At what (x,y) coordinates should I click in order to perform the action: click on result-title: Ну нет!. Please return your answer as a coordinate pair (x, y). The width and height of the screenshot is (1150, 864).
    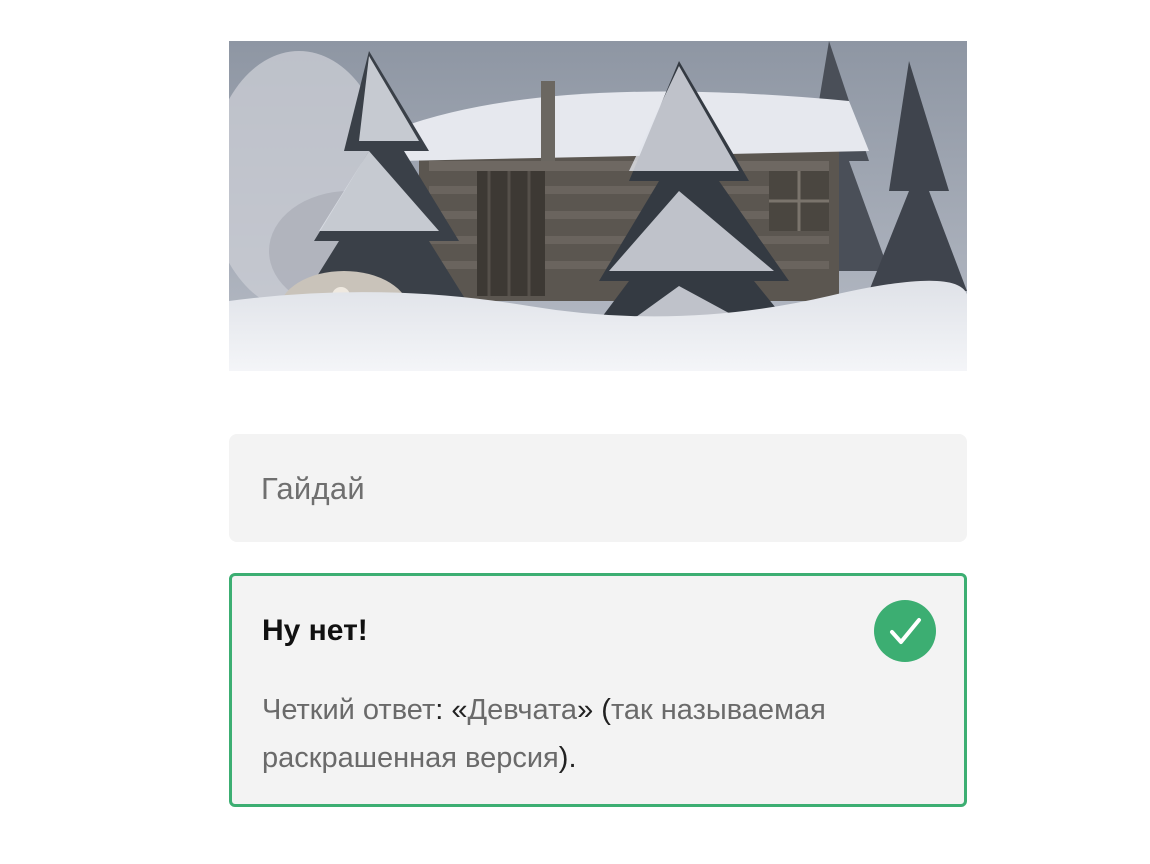
    Looking at the image, I should click on (315, 630).